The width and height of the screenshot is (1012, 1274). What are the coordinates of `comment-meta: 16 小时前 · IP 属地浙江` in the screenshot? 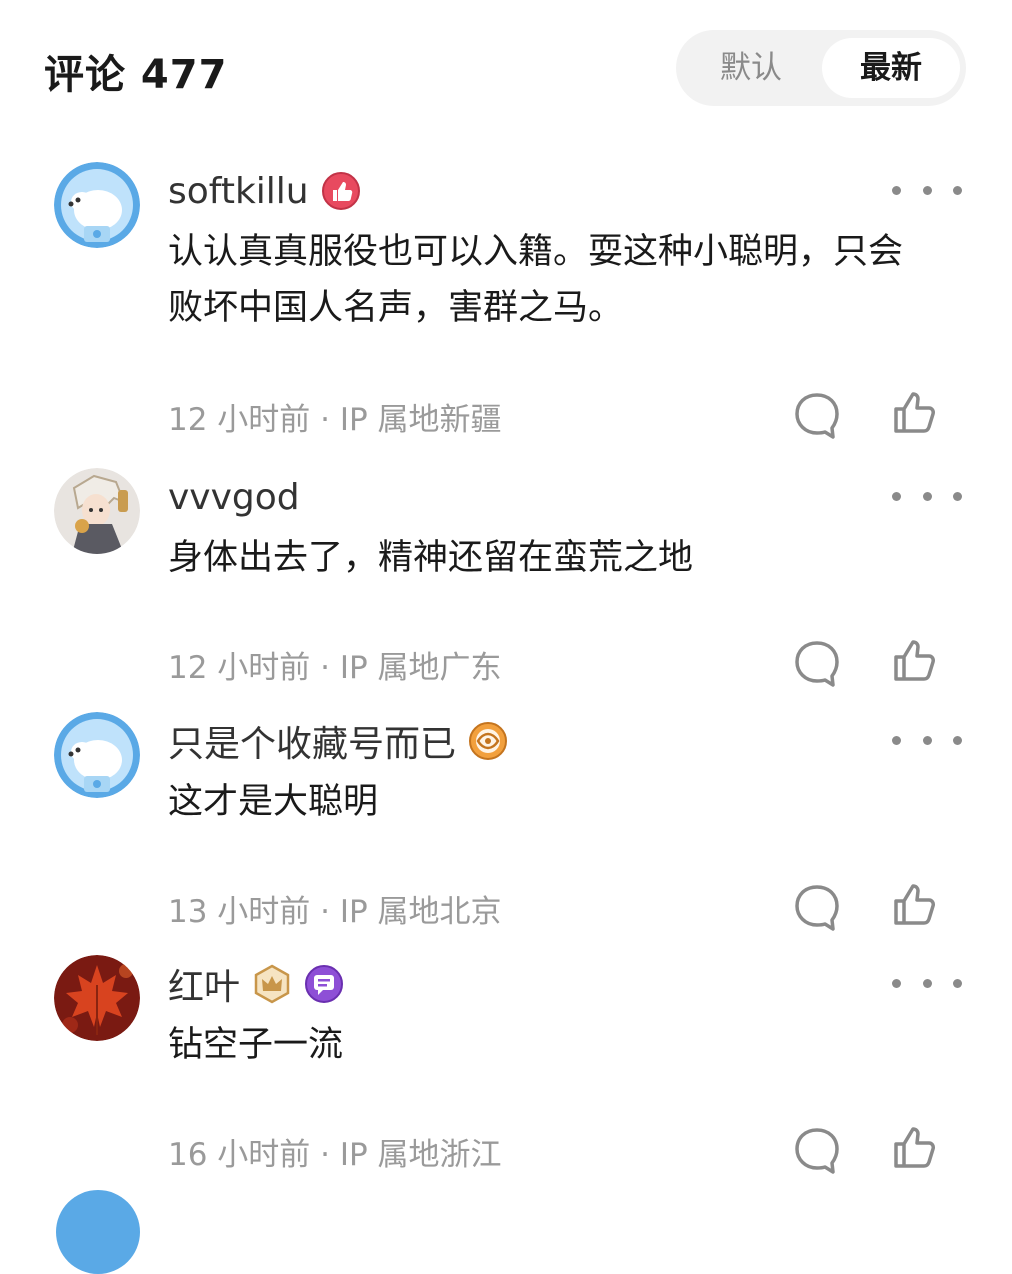 It's located at (335, 1155).